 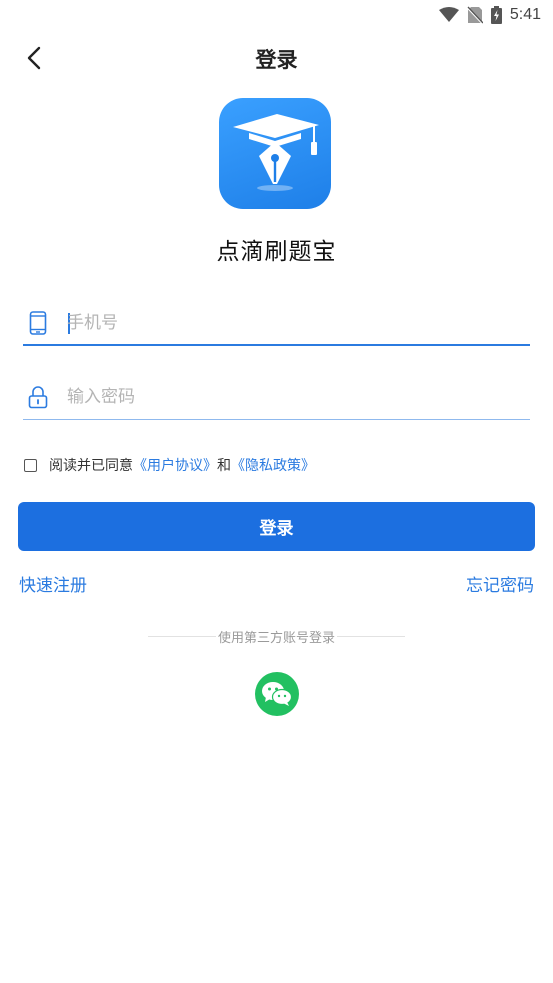 I want to click on graduation-cap-pen-icon, so click(x=276, y=152).